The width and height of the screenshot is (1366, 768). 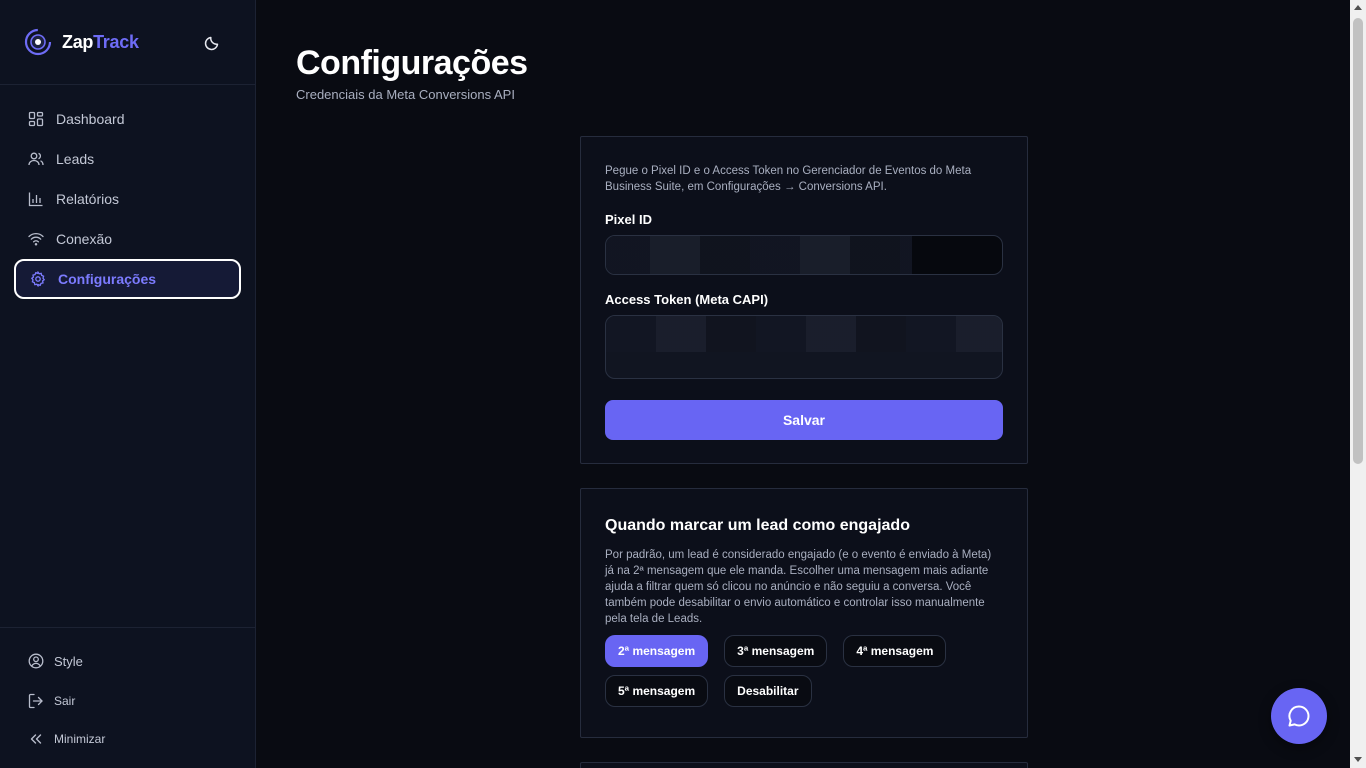 I want to click on page-scrollbar, so click(x=1358, y=384).